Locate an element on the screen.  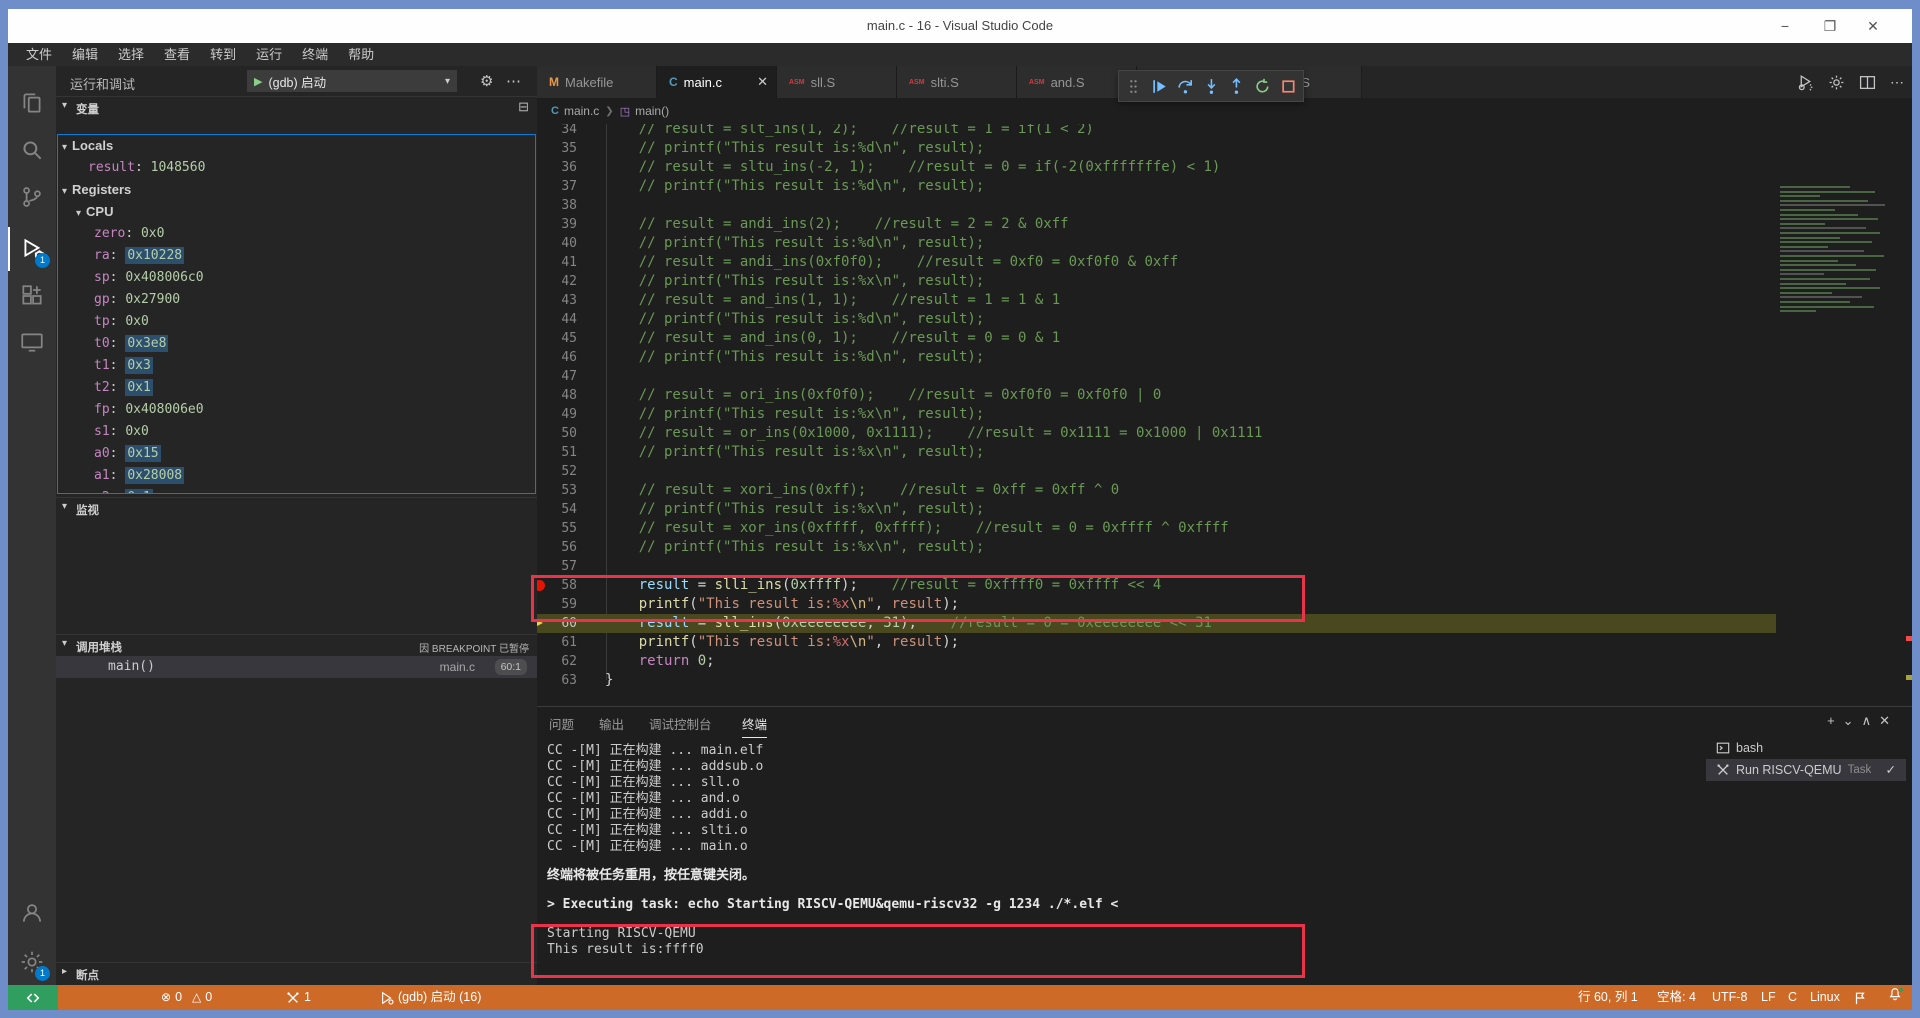
activity-run-debug-icon: 1 is located at coordinates (32, 249).